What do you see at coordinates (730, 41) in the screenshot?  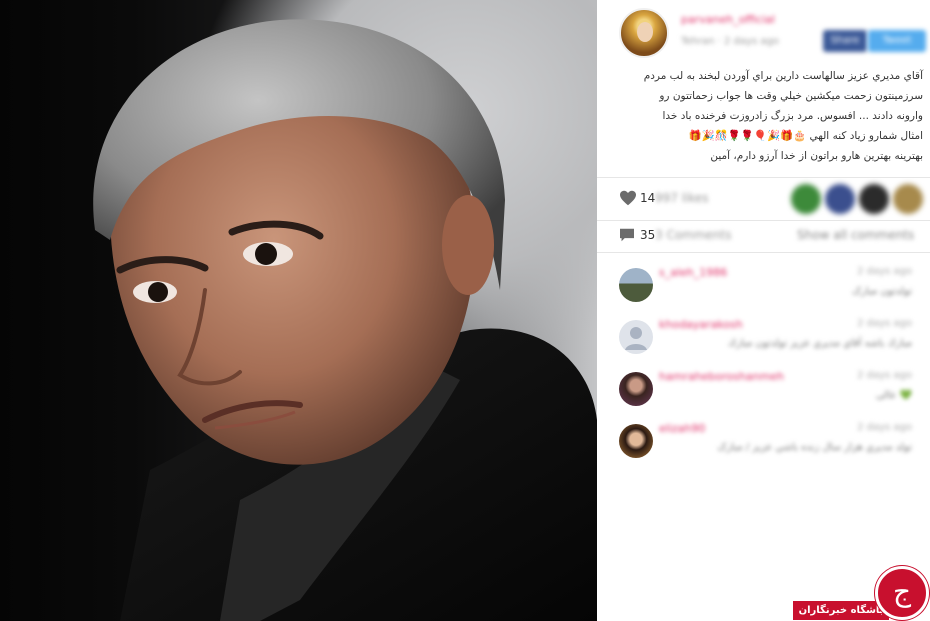 I see `post-meta: Tehran · 2 days ago` at bounding box center [730, 41].